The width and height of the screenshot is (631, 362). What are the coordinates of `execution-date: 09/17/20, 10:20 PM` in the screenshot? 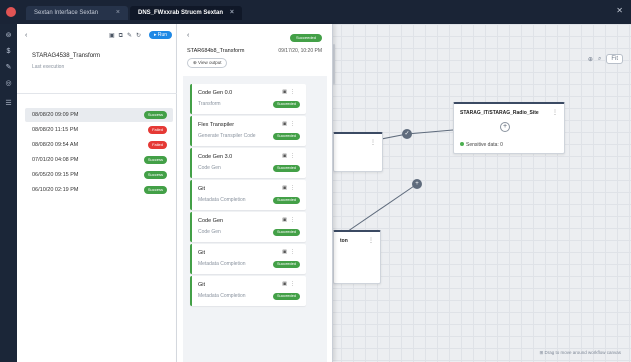 It's located at (300, 51).